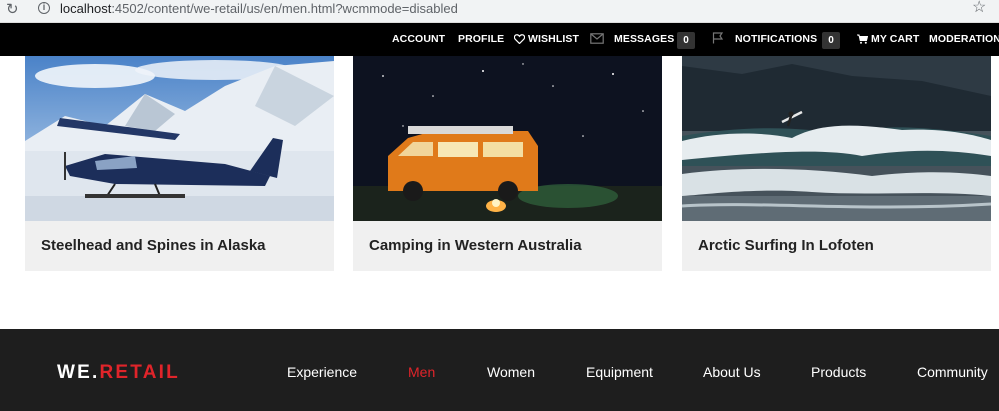  What do you see at coordinates (421, 372) in the screenshot?
I see `footer-nav-men: Men` at bounding box center [421, 372].